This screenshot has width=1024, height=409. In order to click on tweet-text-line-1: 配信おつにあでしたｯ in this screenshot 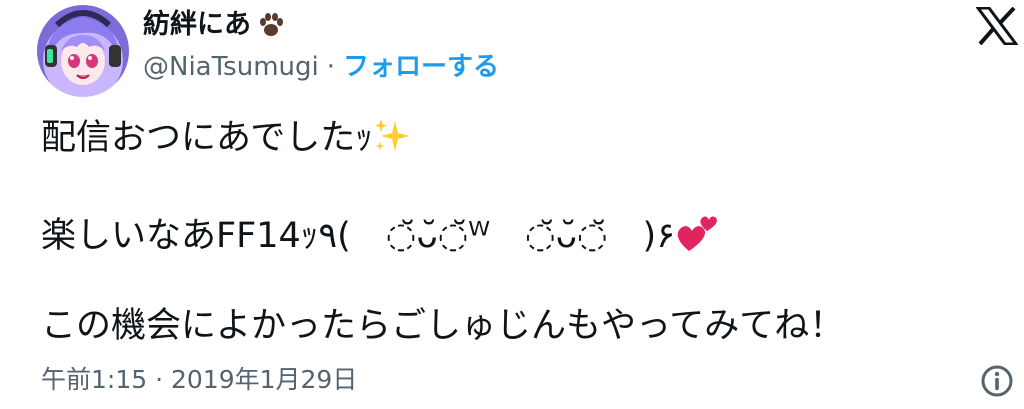, I will do `click(226, 141)`.